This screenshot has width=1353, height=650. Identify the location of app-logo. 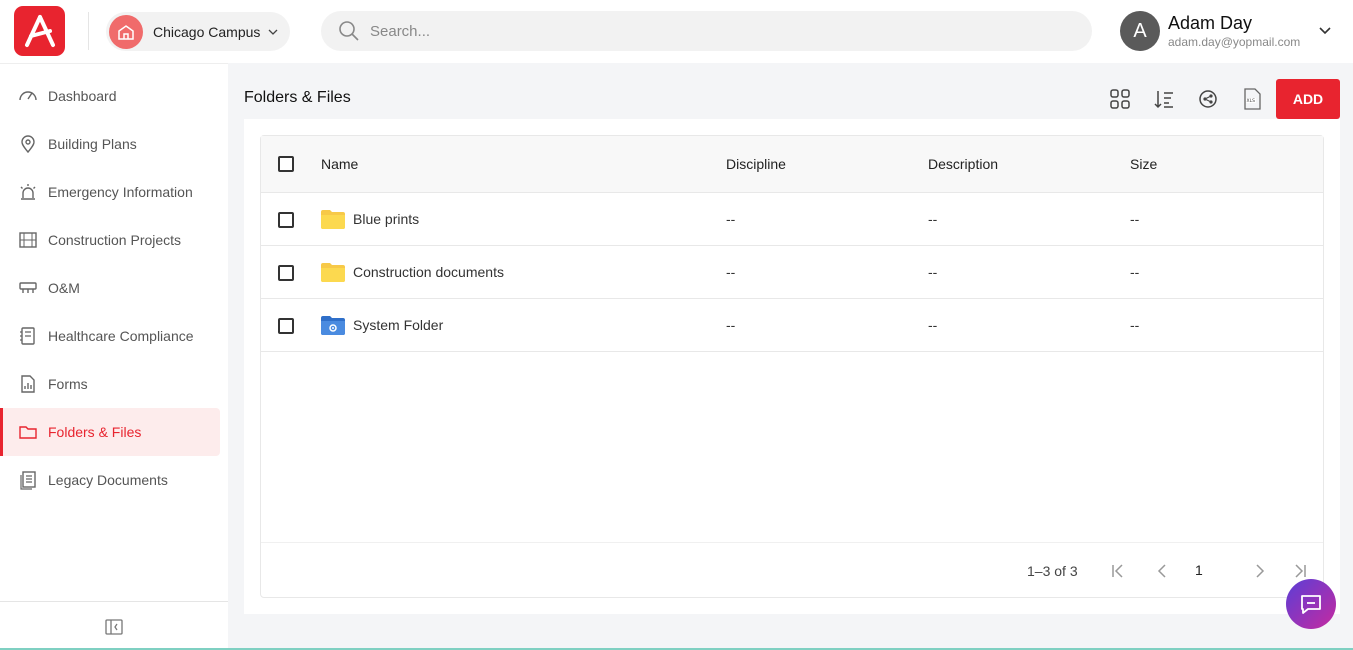
(39, 31).